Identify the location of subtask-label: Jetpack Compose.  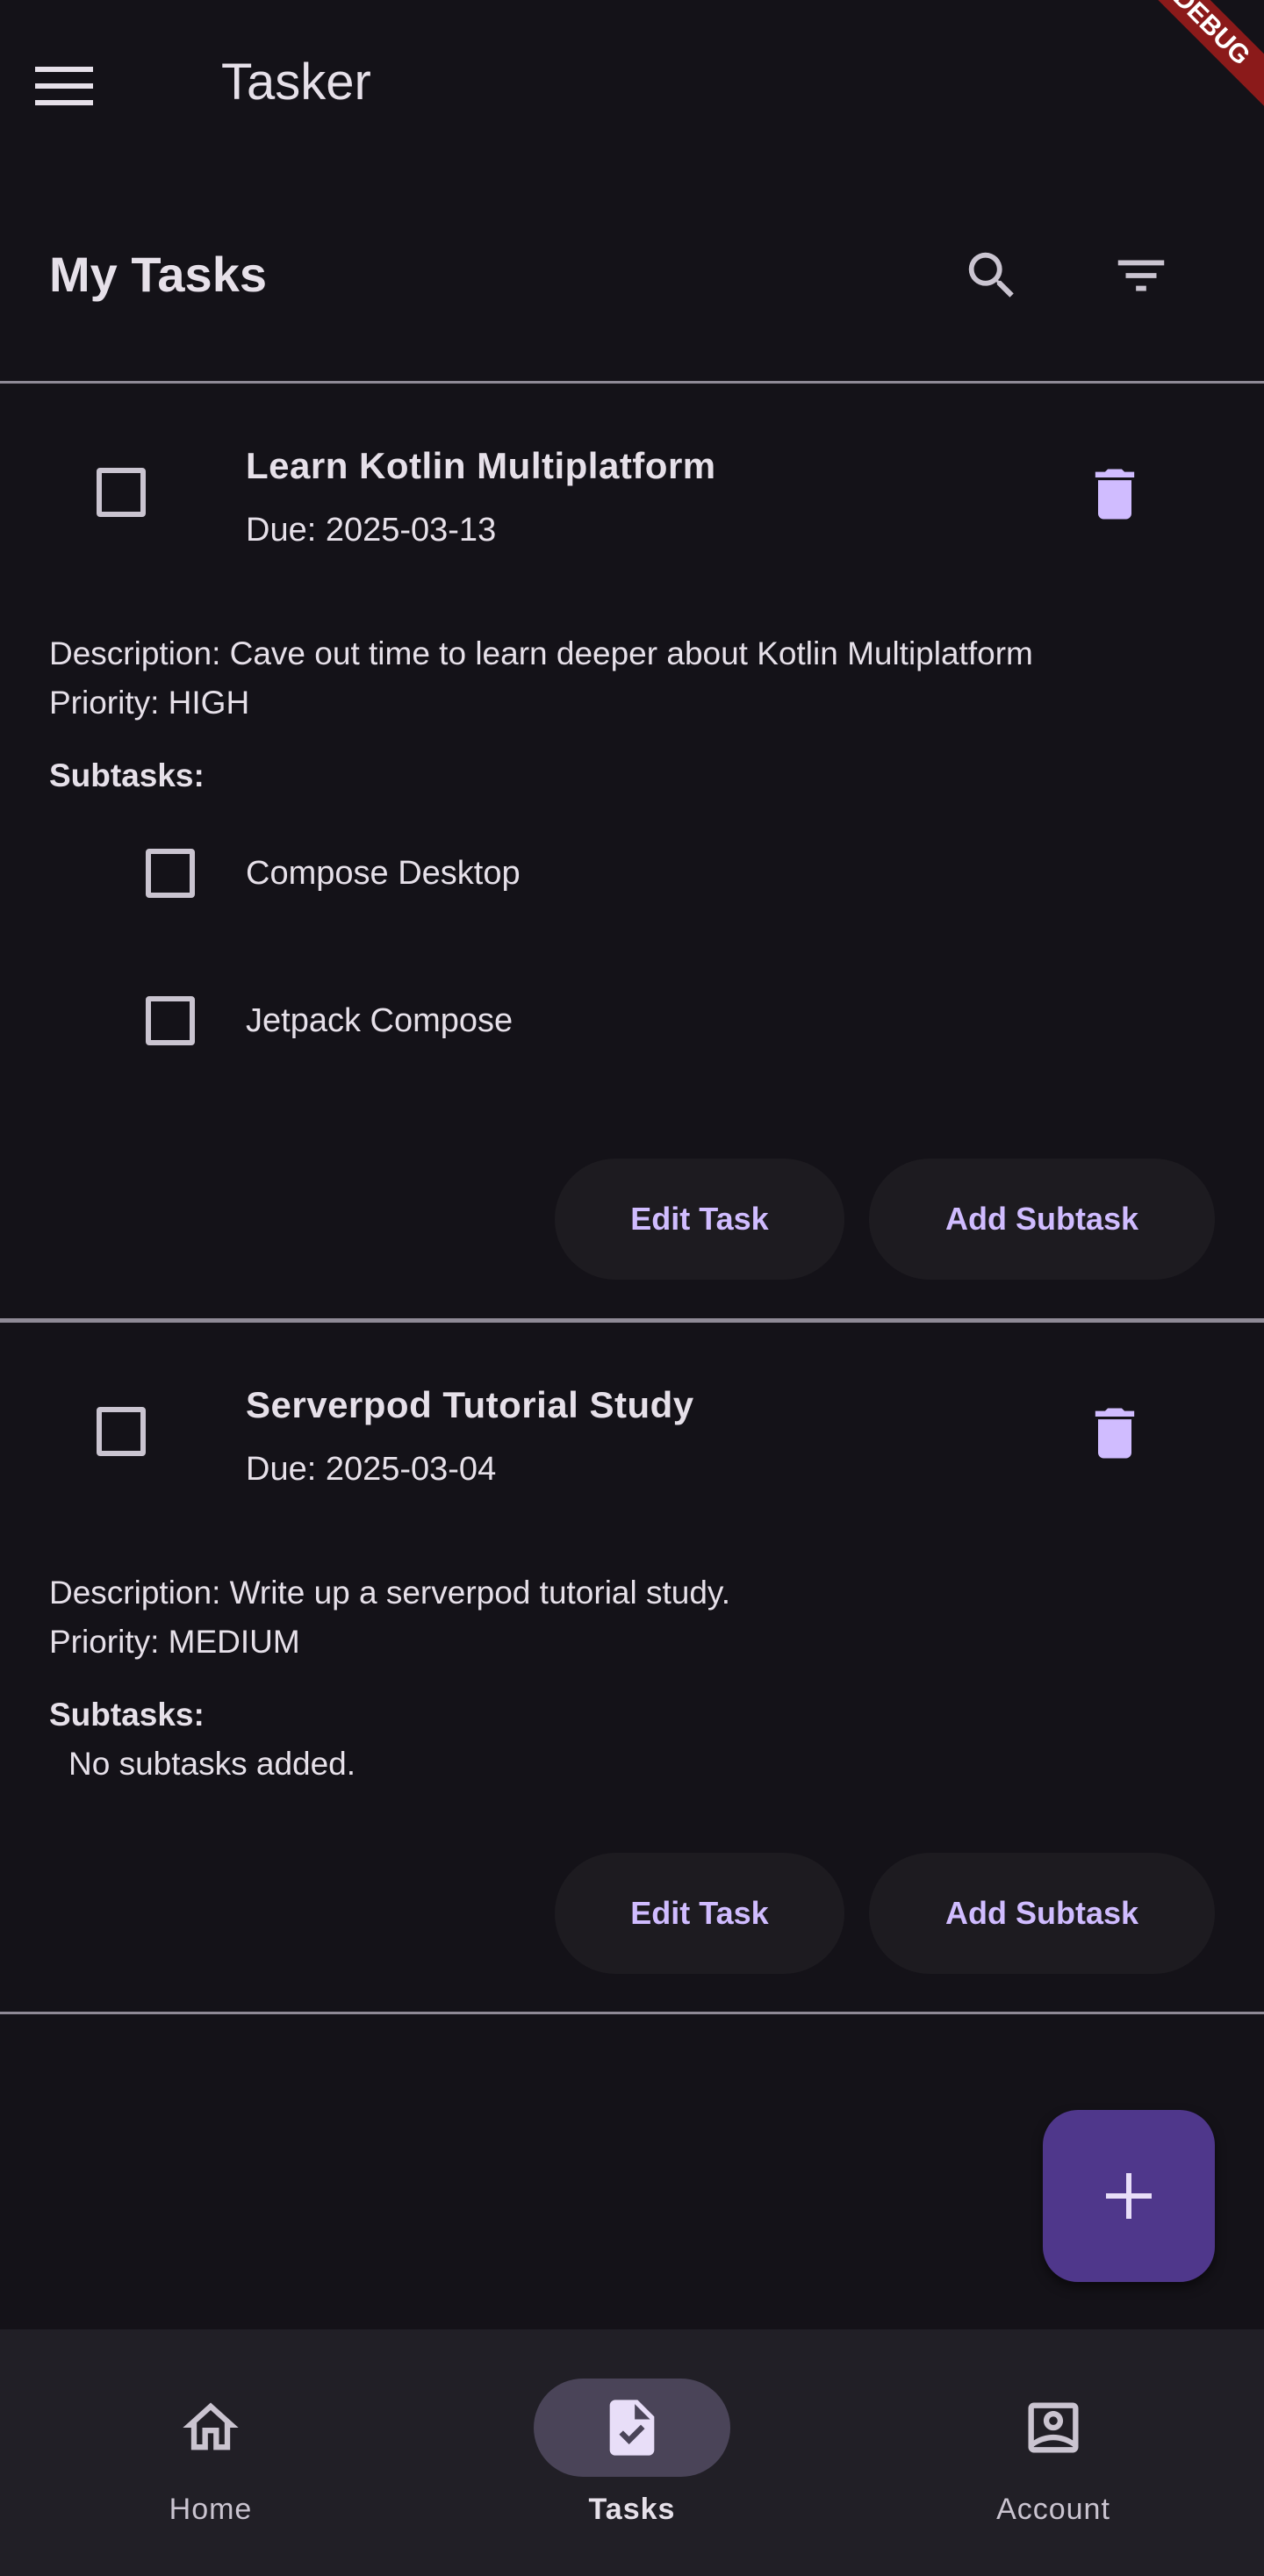
(380, 1020).